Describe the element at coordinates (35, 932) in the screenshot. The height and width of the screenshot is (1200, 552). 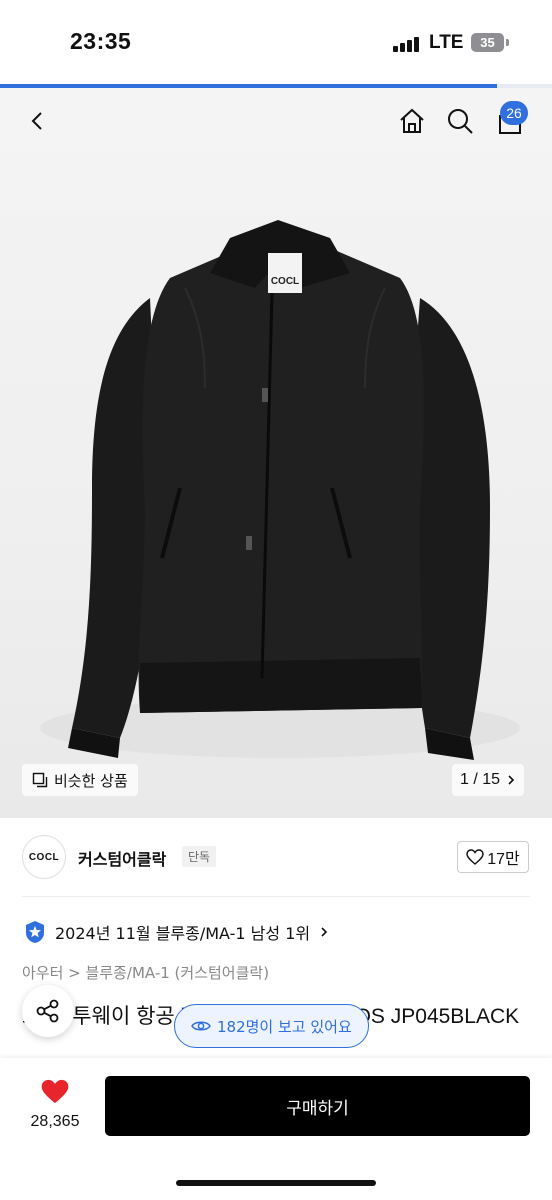
I see `rank-badge-icon` at that location.